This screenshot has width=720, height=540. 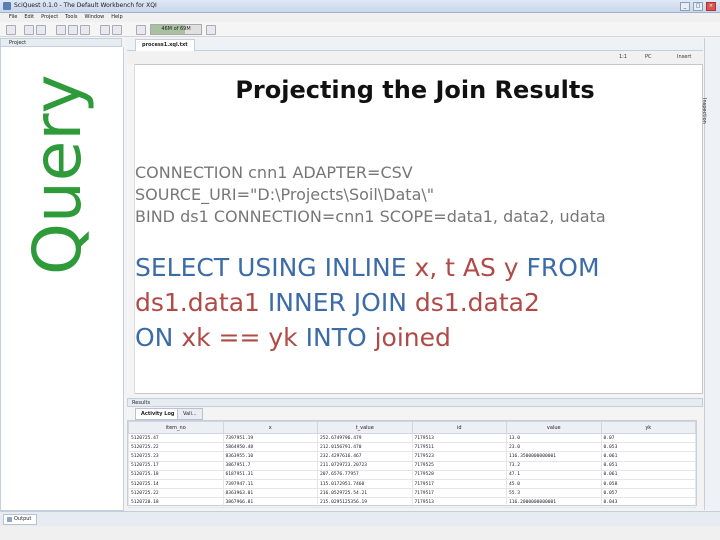 I want to click on sql-identifier: xk == yk, so click(x=239, y=337).